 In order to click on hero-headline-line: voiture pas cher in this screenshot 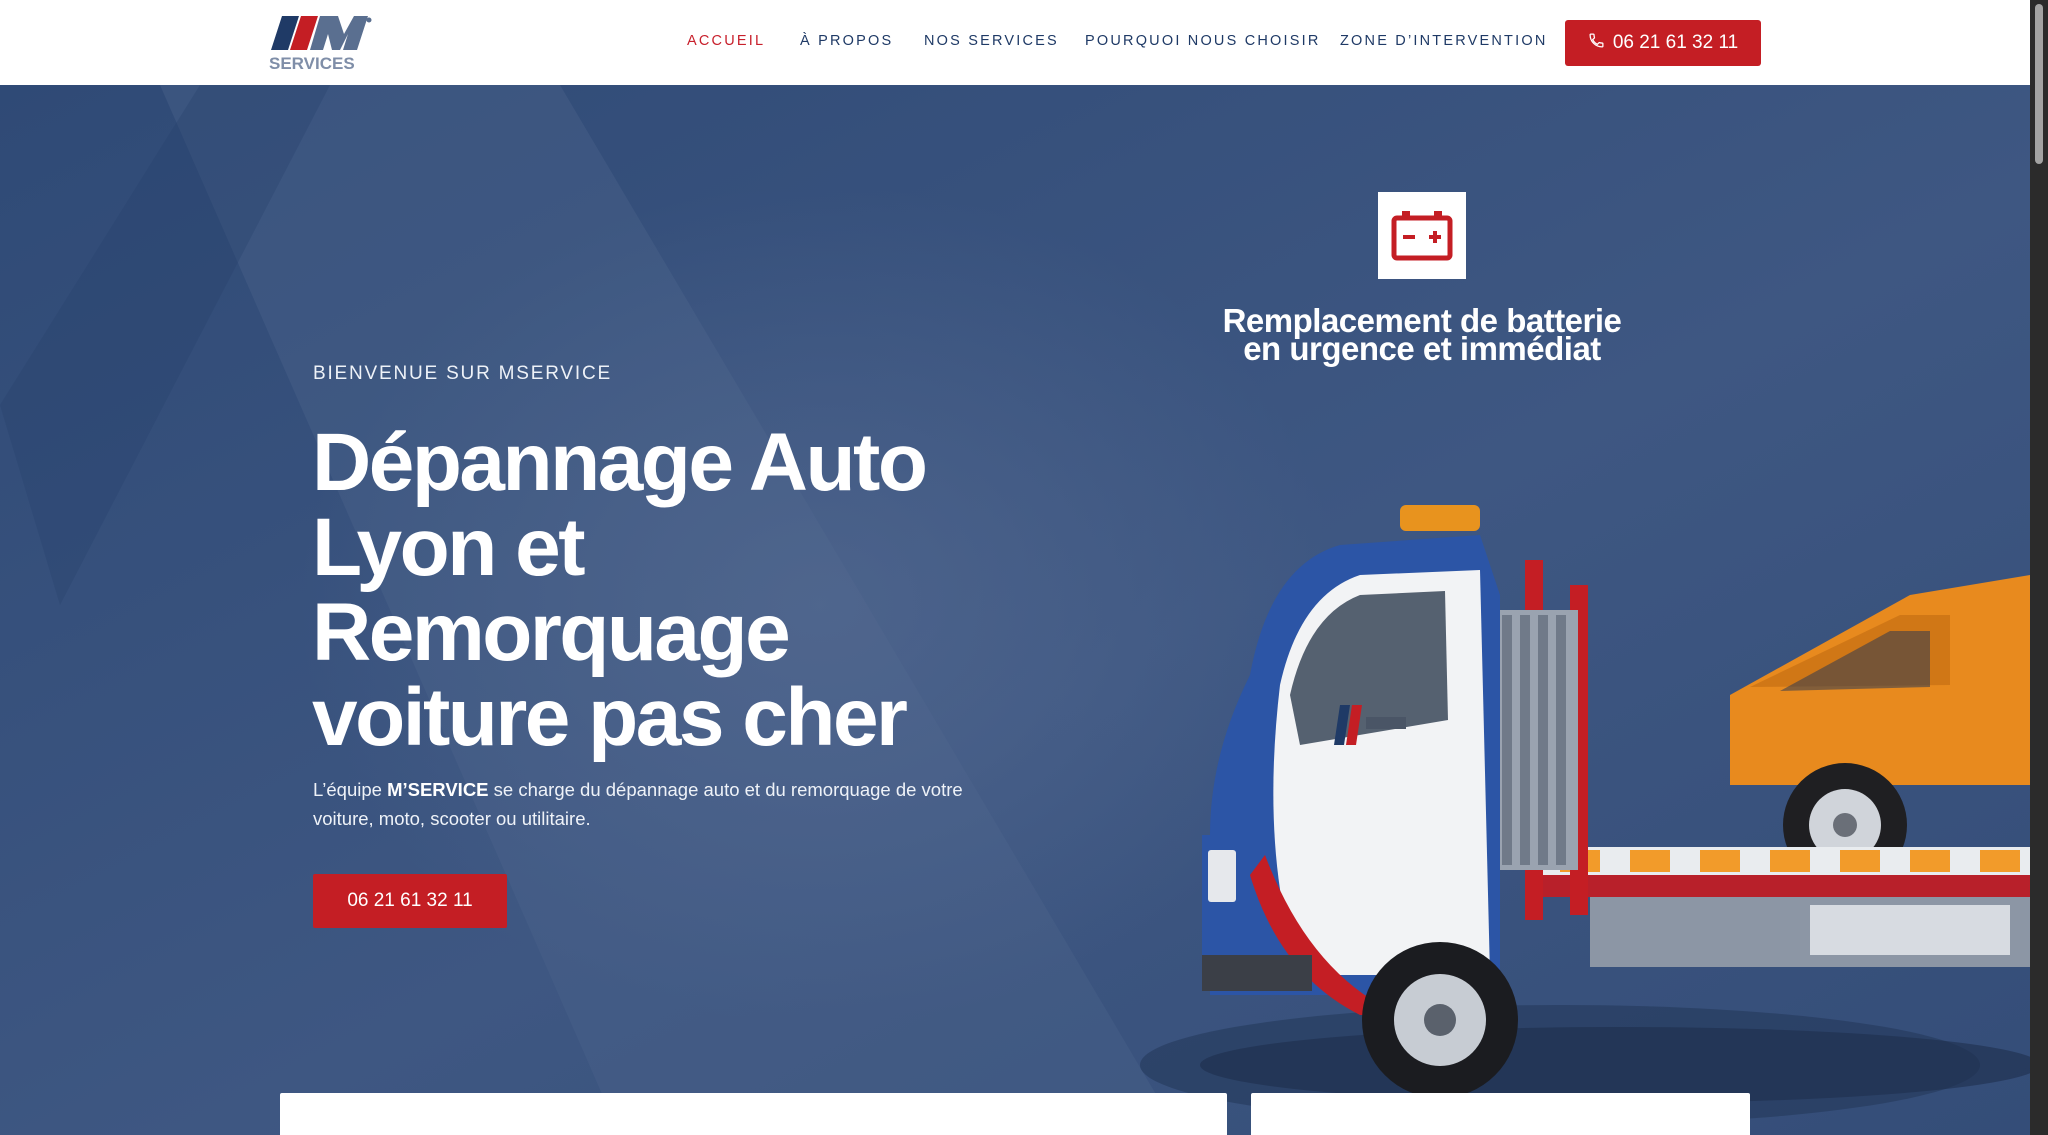, I will do `click(610, 717)`.